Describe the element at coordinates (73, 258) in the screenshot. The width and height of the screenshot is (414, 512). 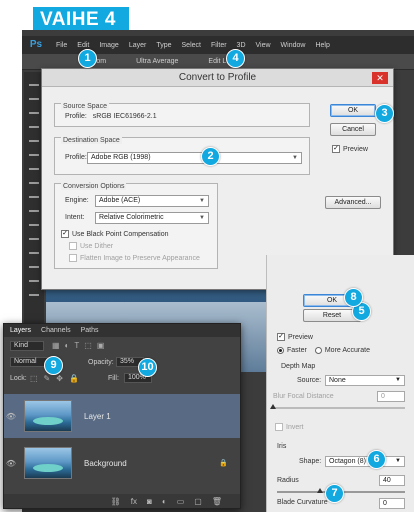
I see `flatten-checkbox` at that location.